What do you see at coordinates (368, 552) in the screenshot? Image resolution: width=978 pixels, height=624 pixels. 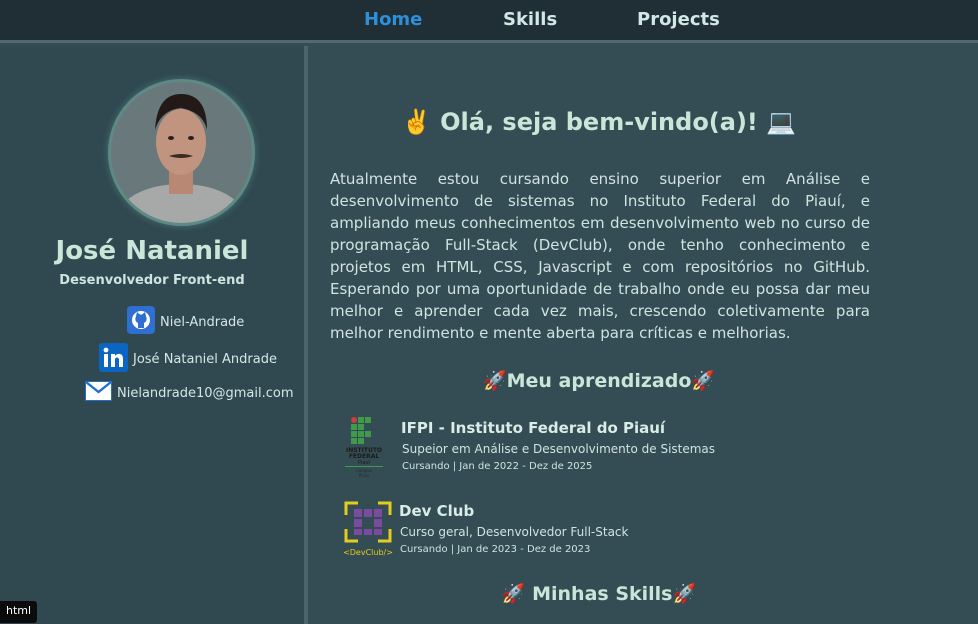 I see `devclub-logo-text: <DevClub/>` at bounding box center [368, 552].